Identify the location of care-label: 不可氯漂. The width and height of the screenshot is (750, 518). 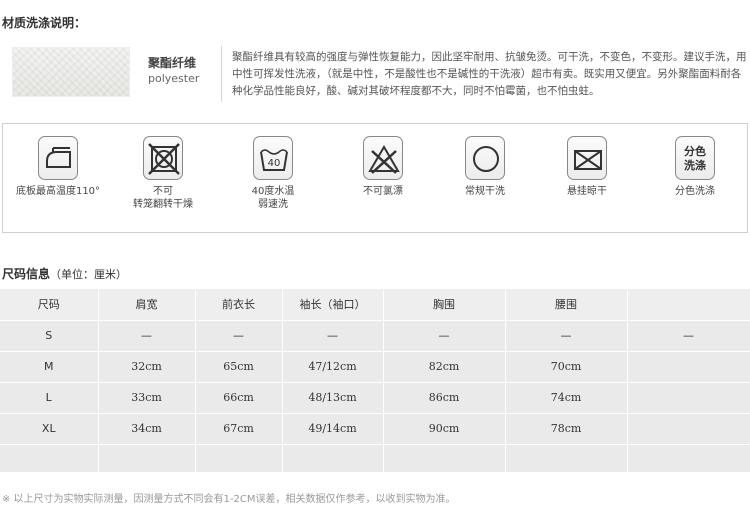
(383, 191).